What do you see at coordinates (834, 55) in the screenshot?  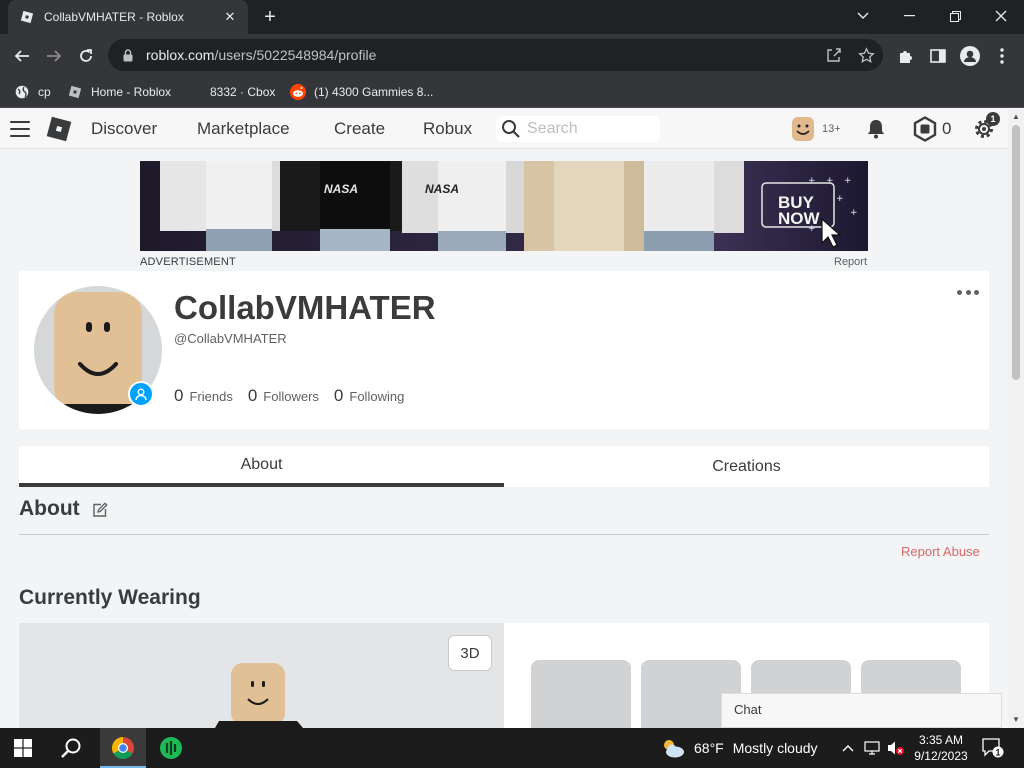 I see `share-icon` at bounding box center [834, 55].